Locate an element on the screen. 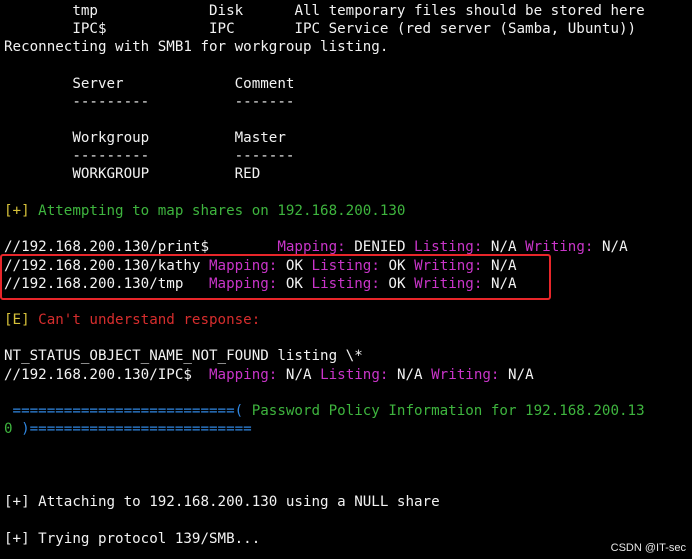 This screenshot has height=559, width=692. master-value: RED is located at coordinates (247, 174).